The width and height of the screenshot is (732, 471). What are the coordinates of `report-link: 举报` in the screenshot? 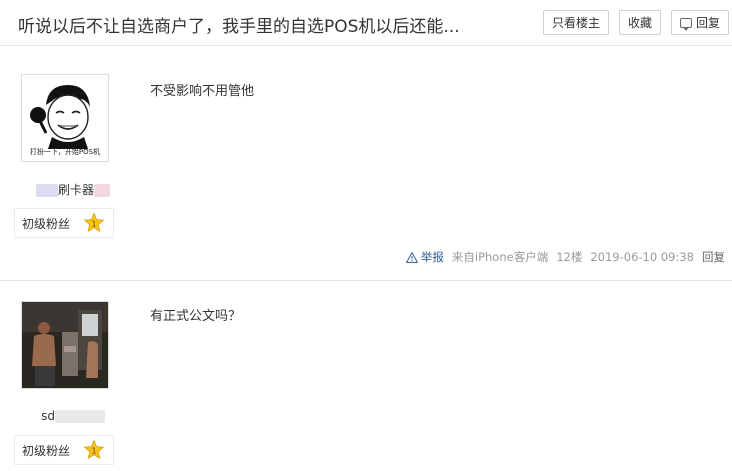 It's located at (424, 257).